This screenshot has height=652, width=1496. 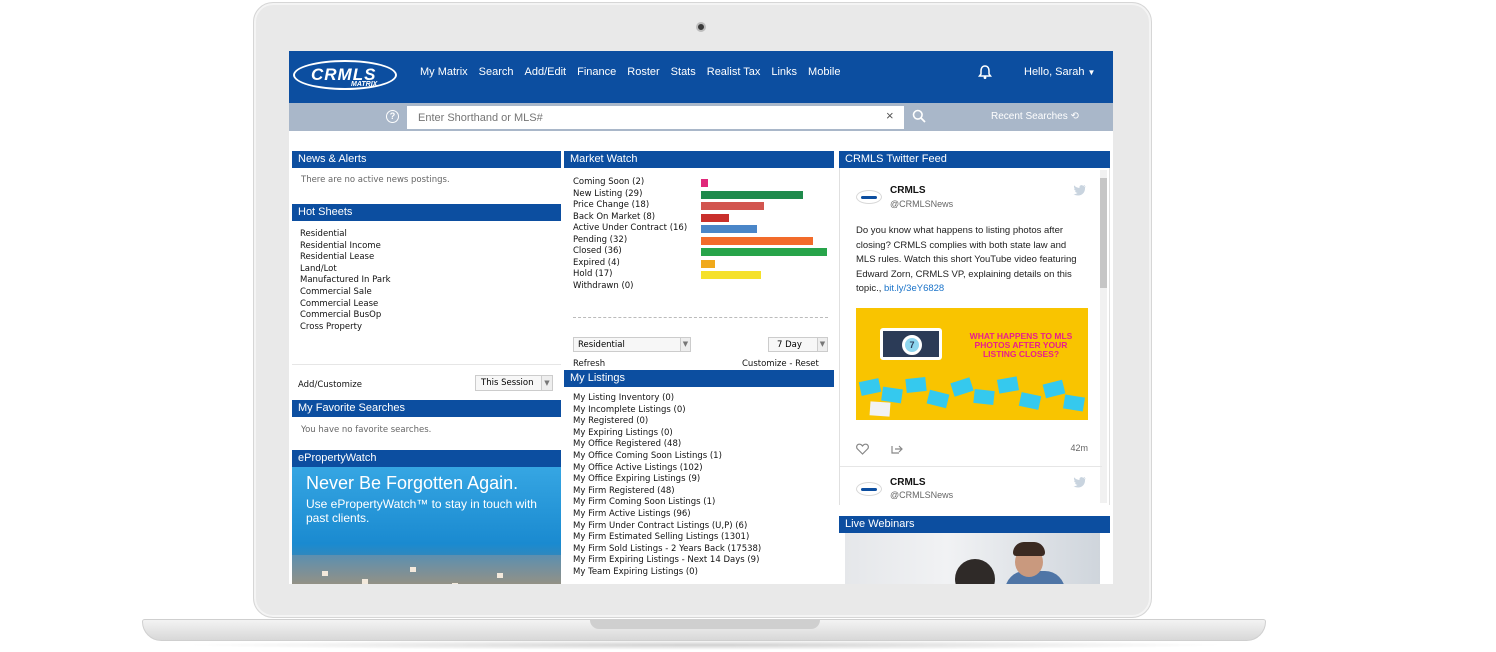 I want to click on market-row-label: Price Change (18), so click(x=611, y=205).